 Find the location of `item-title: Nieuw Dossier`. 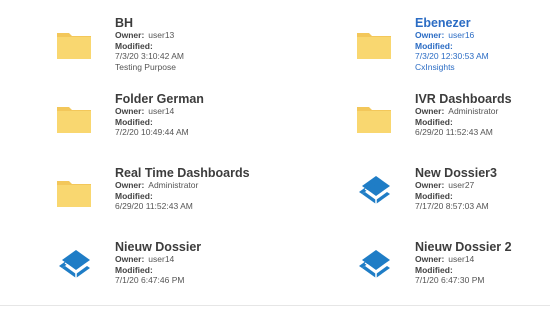

item-title: Nieuw Dossier is located at coordinates (158, 247).